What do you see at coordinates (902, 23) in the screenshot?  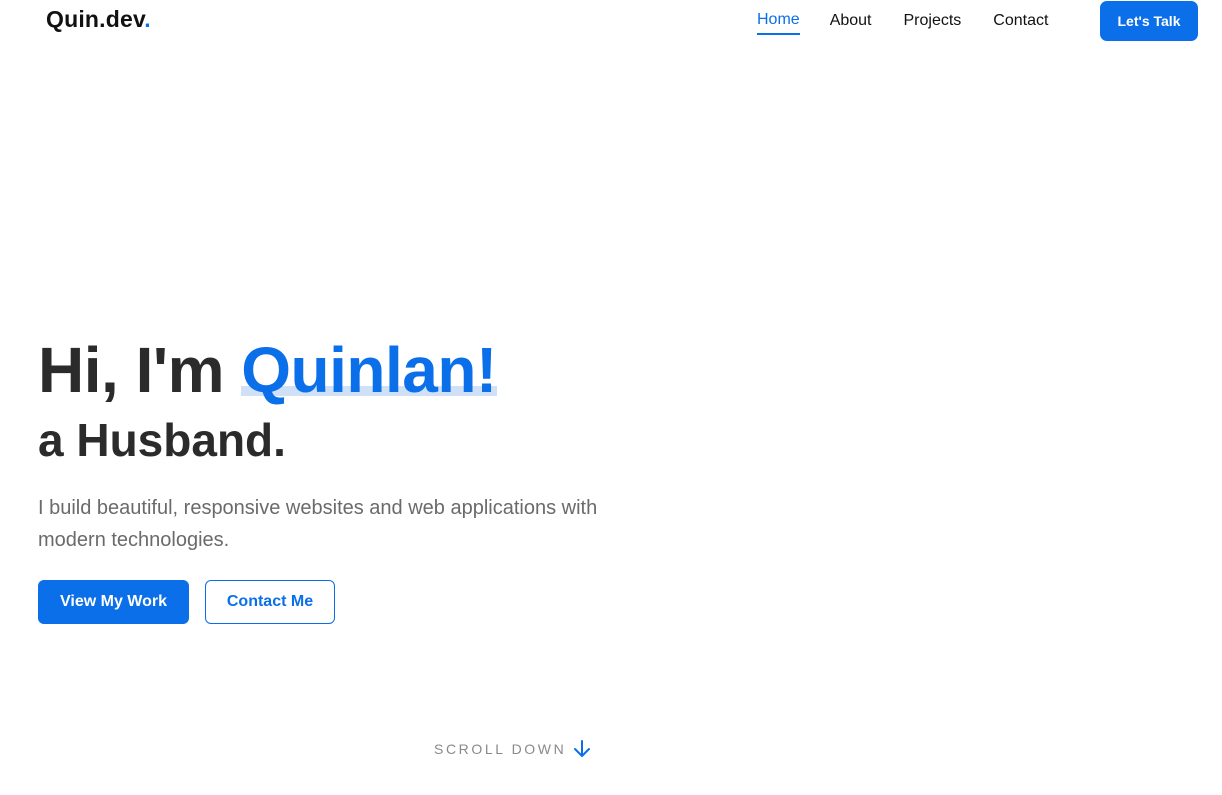 I see `main-nav: Home About Projects Contact` at bounding box center [902, 23].